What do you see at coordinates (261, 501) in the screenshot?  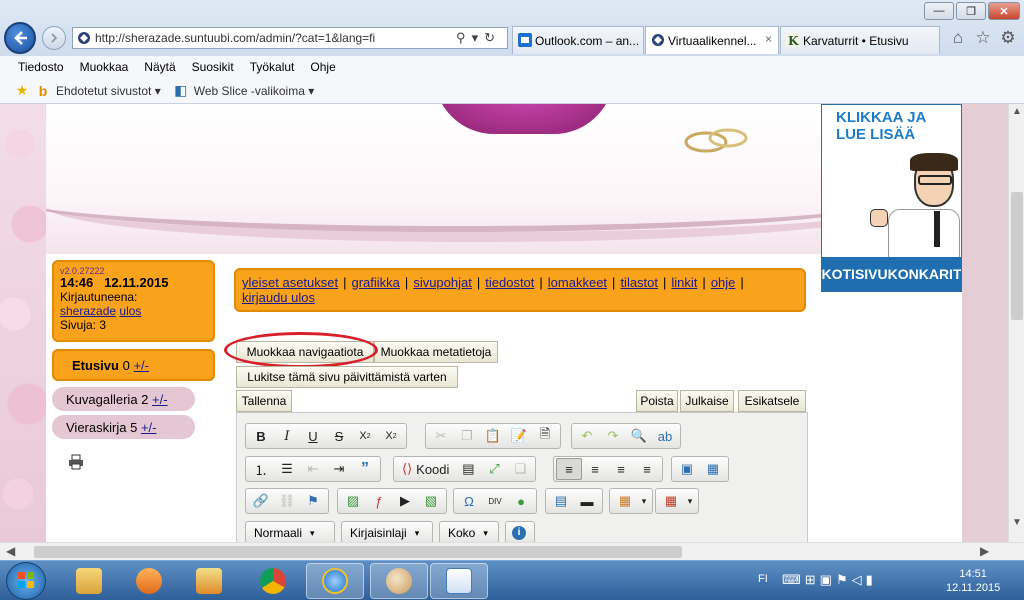 I see `link-icon: 🔗` at bounding box center [261, 501].